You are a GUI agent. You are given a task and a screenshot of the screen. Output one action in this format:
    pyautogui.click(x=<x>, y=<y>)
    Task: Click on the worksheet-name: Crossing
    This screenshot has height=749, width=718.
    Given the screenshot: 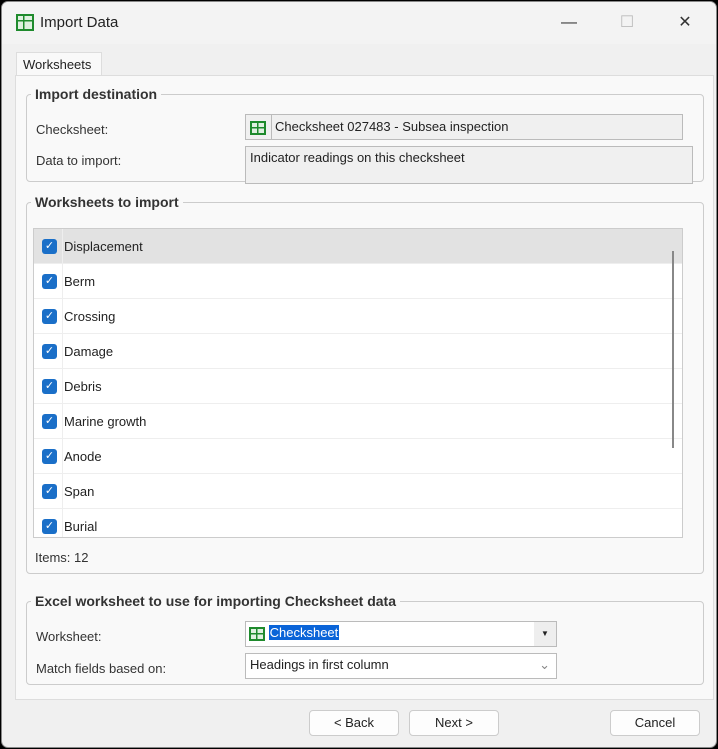 What is the action you would take?
    pyautogui.click(x=90, y=316)
    